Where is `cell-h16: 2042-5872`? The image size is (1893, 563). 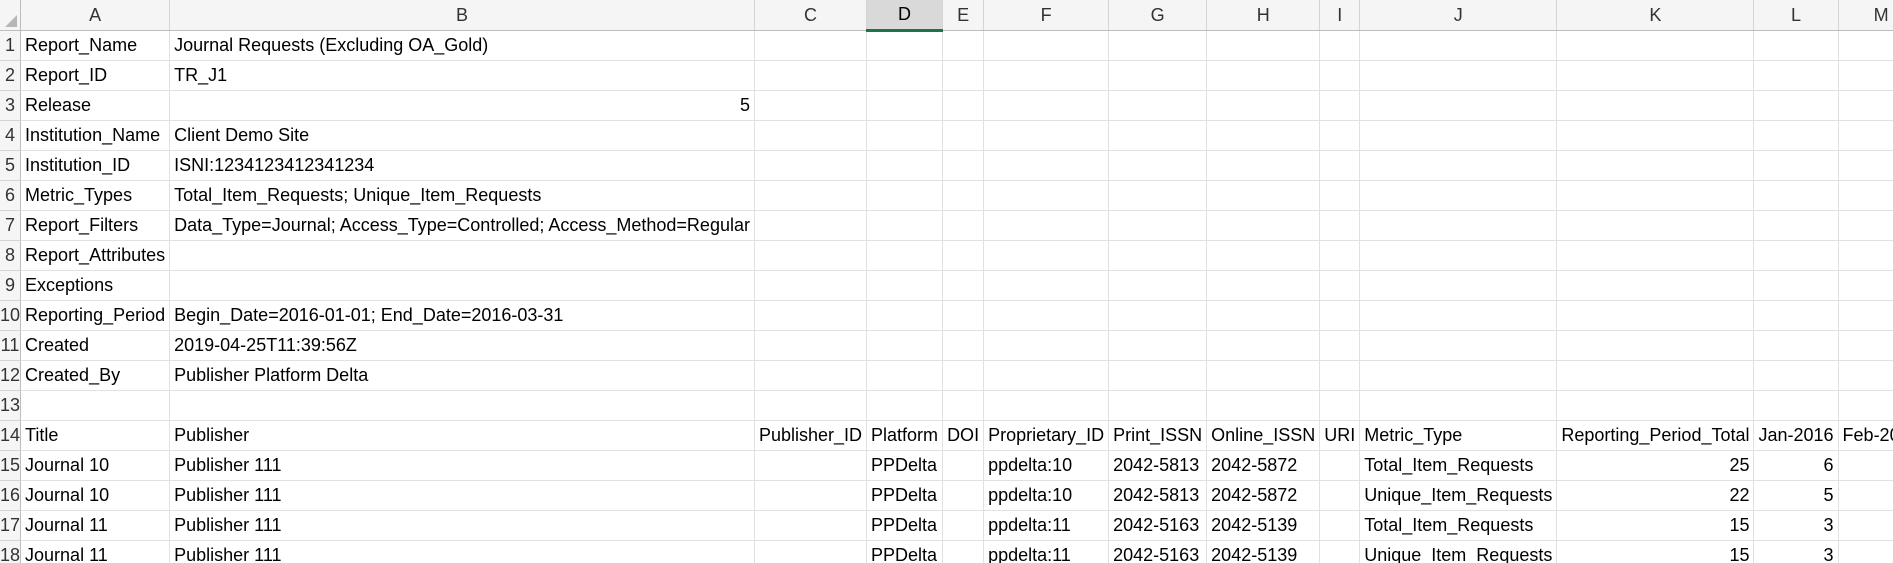 cell-h16: 2042-5872 is located at coordinates (1263, 495).